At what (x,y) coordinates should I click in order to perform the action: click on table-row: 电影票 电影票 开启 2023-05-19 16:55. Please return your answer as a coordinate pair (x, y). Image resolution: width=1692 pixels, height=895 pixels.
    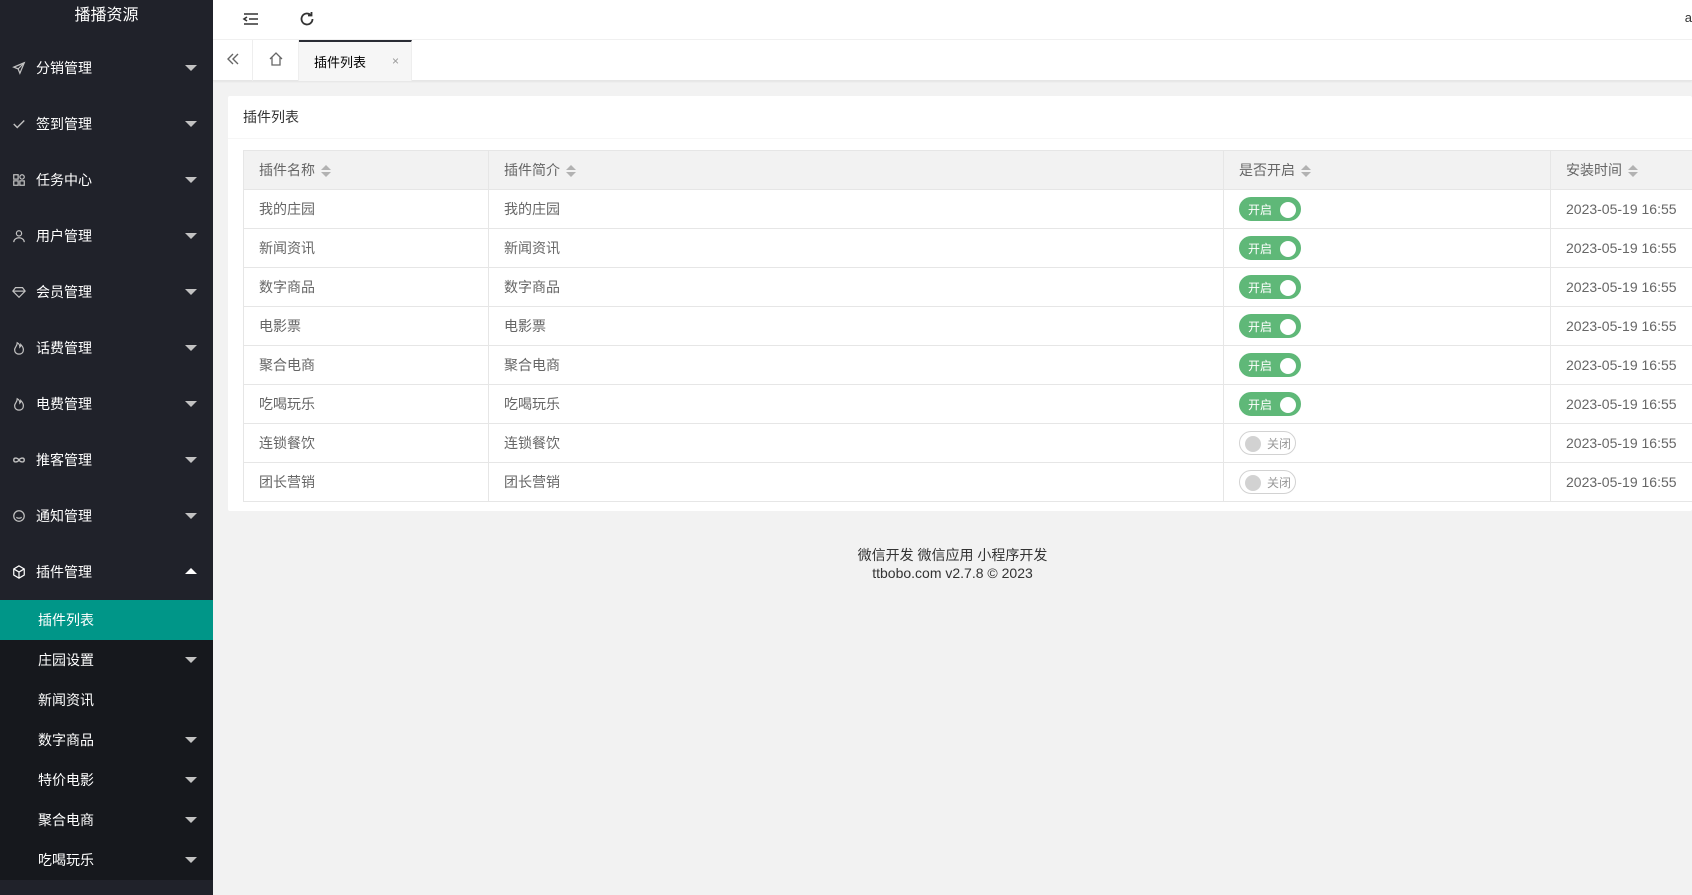
    Looking at the image, I should click on (967, 326).